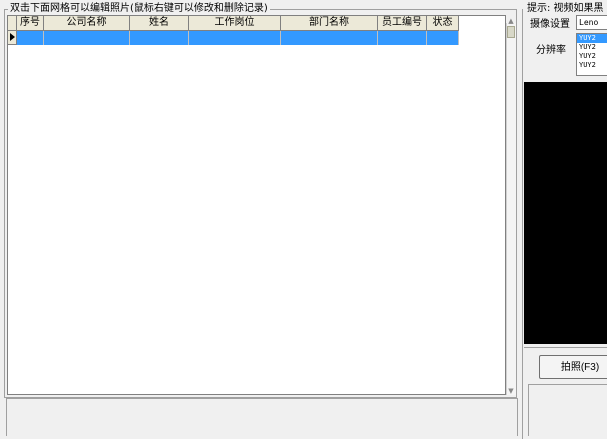  I want to click on column-header-index: 序号, so click(30, 23).